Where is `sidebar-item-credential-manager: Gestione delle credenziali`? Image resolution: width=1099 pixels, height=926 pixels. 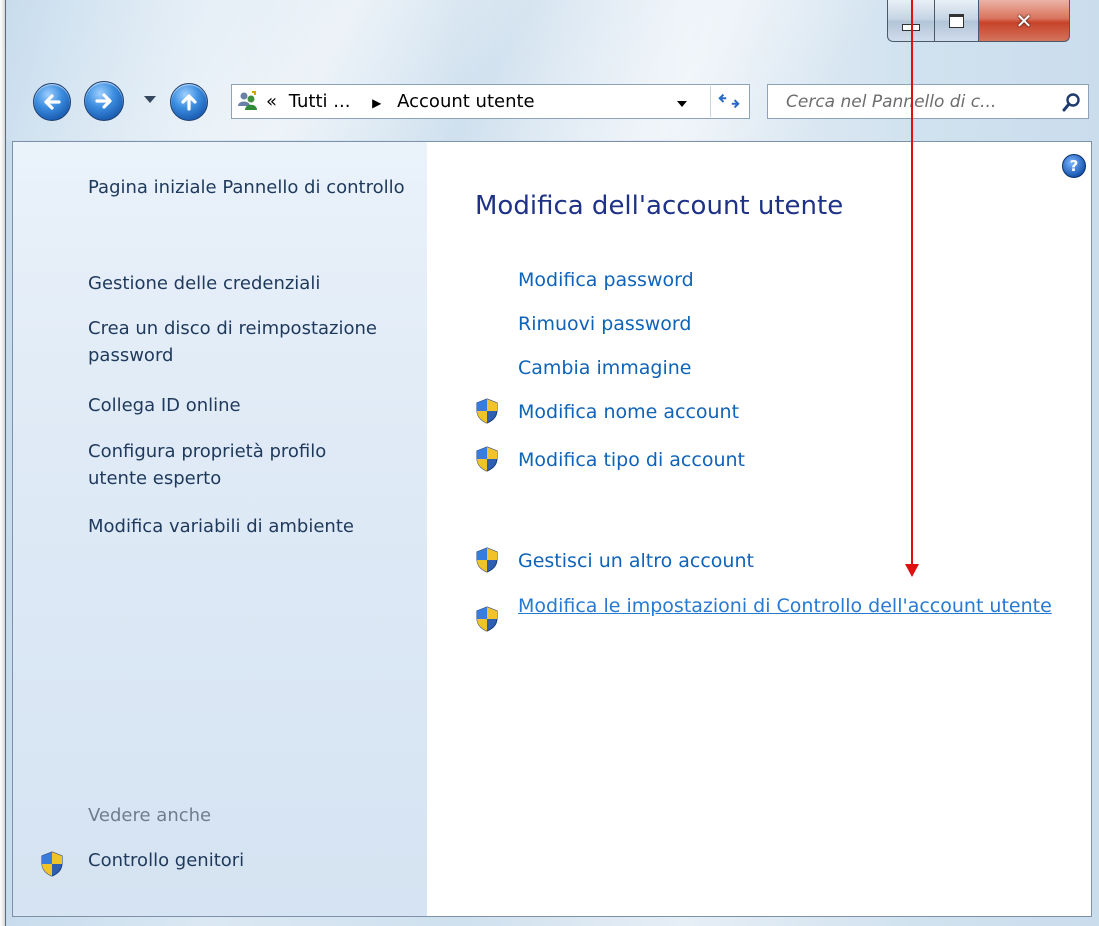
sidebar-item-credential-manager: Gestione delle credenziali is located at coordinates (253, 283).